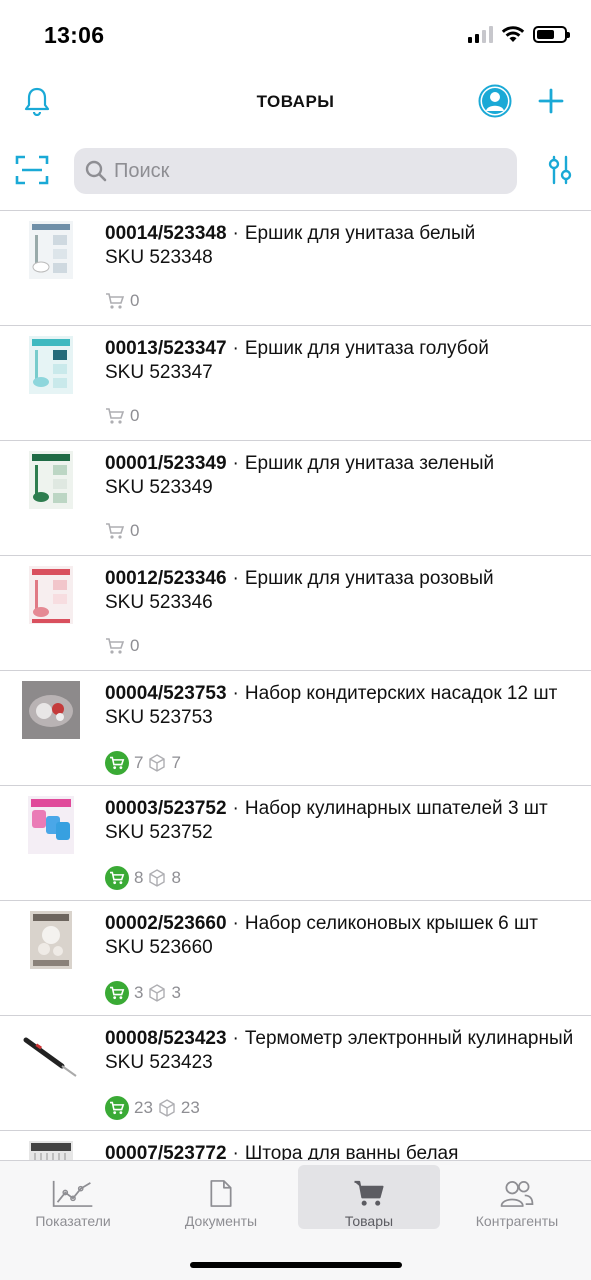  I want to click on stock-count: 8, so click(176, 877).